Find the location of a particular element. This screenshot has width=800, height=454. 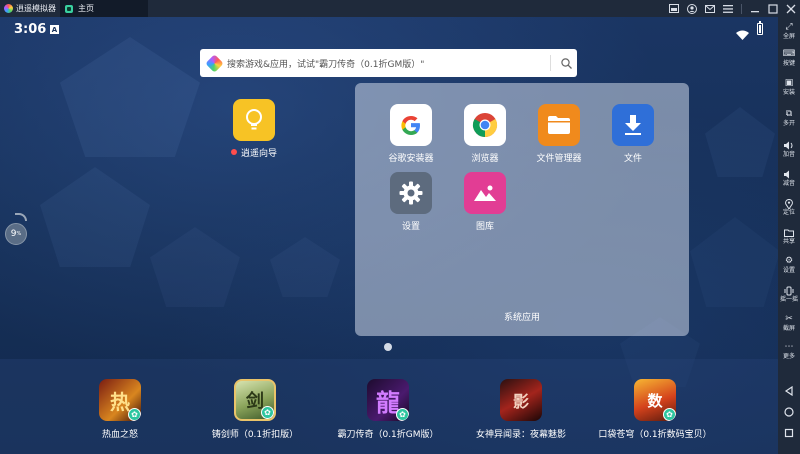

settings-button: ⚙ 设置 is located at coordinates (789, 265).